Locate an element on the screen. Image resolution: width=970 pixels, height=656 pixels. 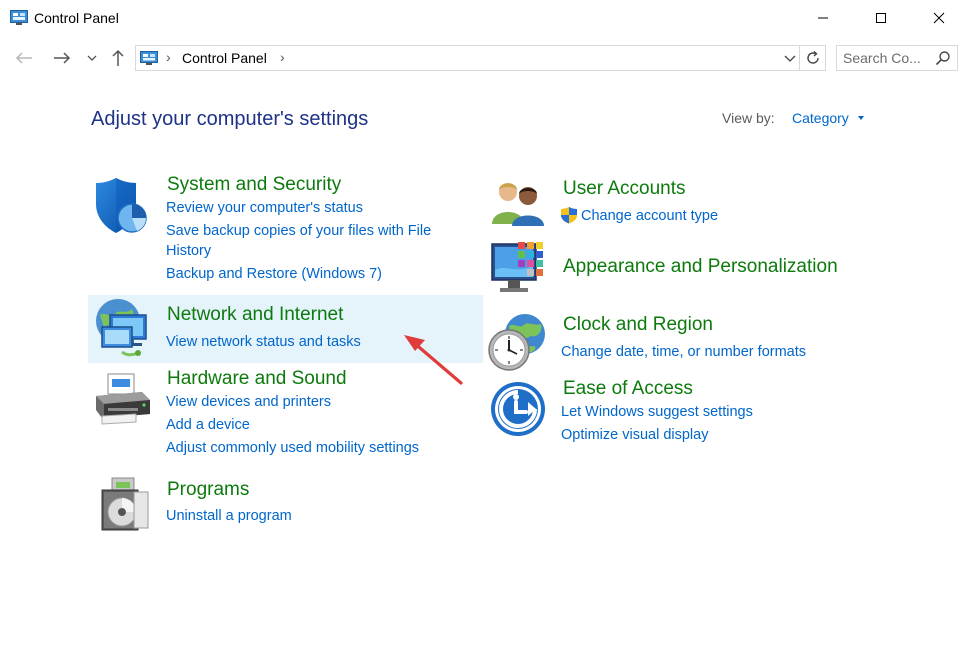
red-arrow-annotation is located at coordinates (432, 357).